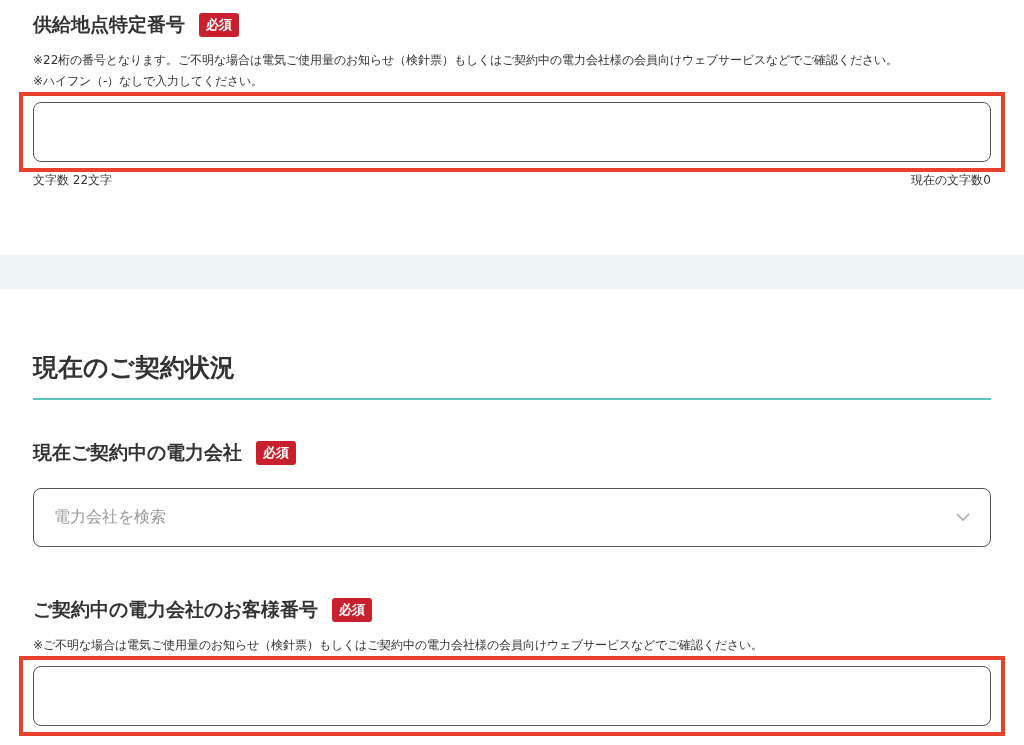 This screenshot has width=1024, height=745. I want to click on field-note: ※ハイフン（-）なしで入力してください。, so click(149, 81).